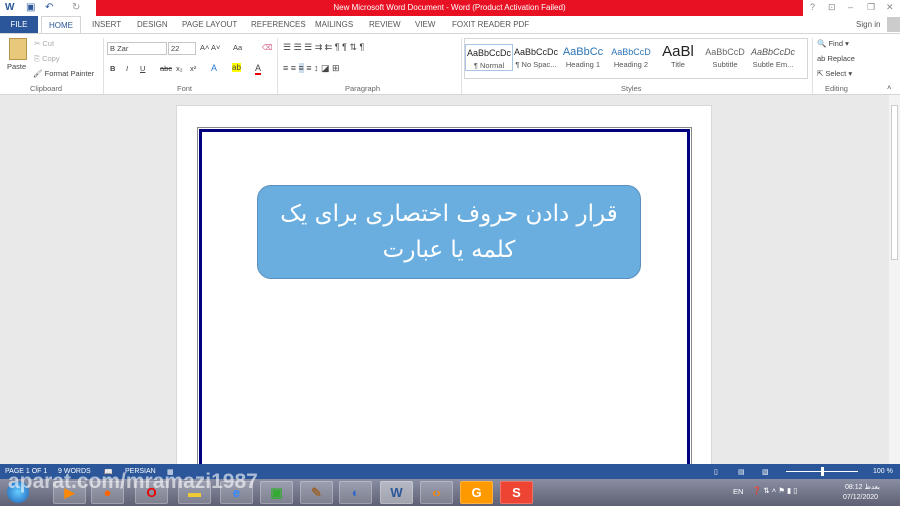 This screenshot has height=506, width=900. What do you see at coordinates (10, 7) in the screenshot?
I see `word-icon: W` at bounding box center [10, 7].